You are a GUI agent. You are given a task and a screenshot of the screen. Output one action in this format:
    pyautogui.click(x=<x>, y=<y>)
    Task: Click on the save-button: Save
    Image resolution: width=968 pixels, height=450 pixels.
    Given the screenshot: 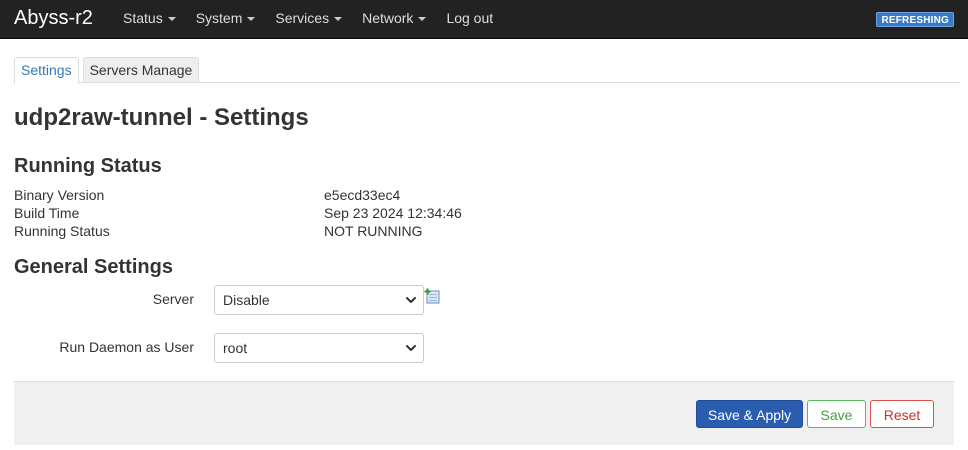 What is the action you would take?
    pyautogui.click(x=836, y=414)
    